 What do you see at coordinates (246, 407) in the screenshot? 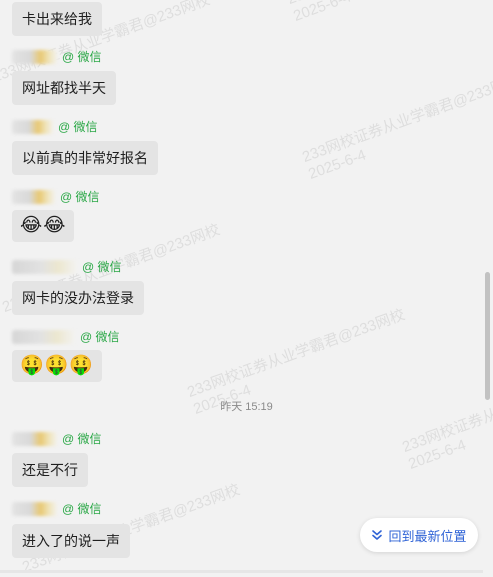
I see `message-timestamp: 昨天 15:19` at bounding box center [246, 407].